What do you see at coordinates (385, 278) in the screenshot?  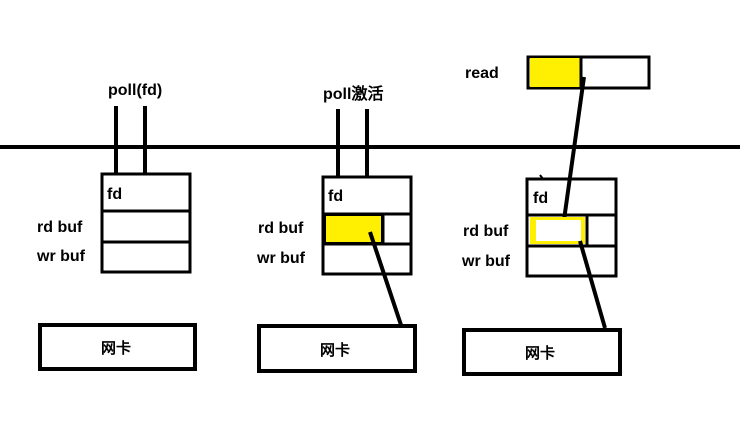 I see `nic-to-rdbuf-arrow` at bounding box center [385, 278].